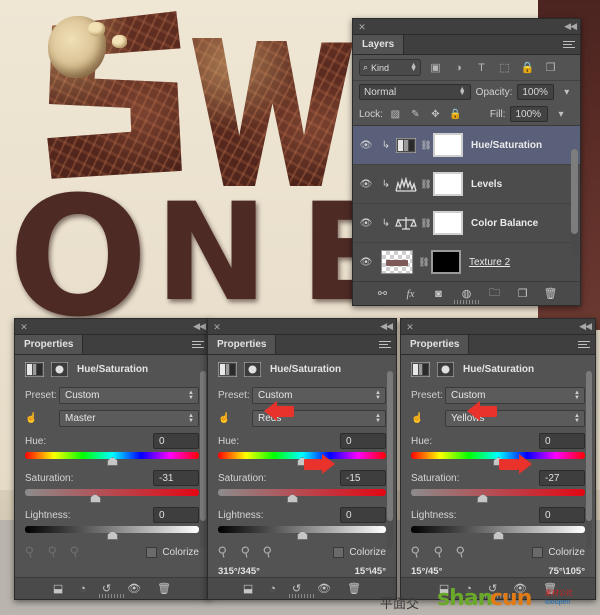  Describe the element at coordinates (354, 588) in the screenshot. I see `delete-icon: 🗑` at that location.